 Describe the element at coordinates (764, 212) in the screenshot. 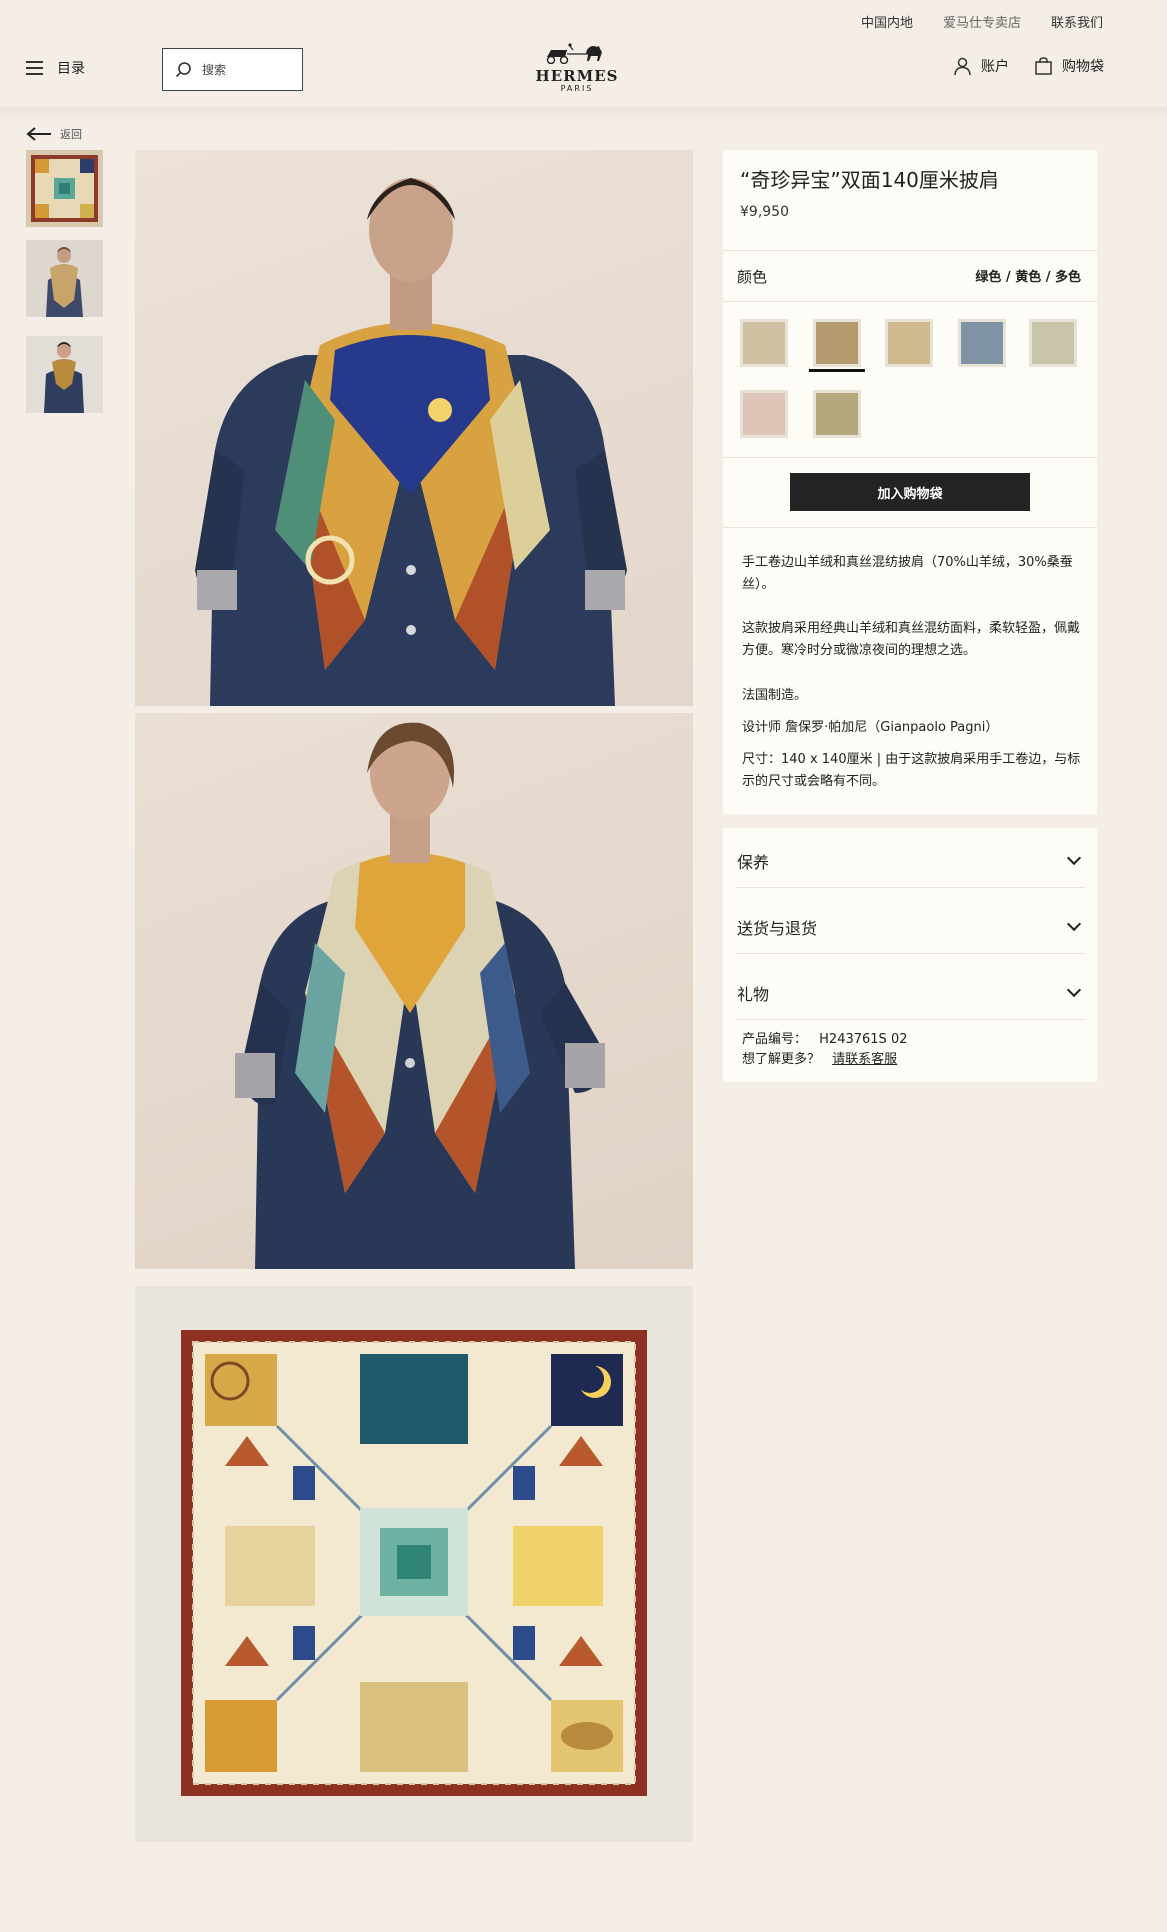

I see `product-price: ¥9,950` at that location.